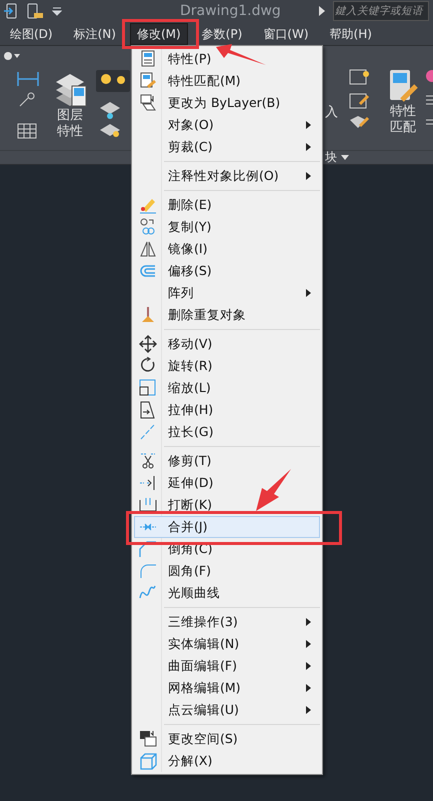 Image resolution: width=433 pixels, height=801 pixels. I want to click on menu-option: 缩放(L), so click(227, 388).